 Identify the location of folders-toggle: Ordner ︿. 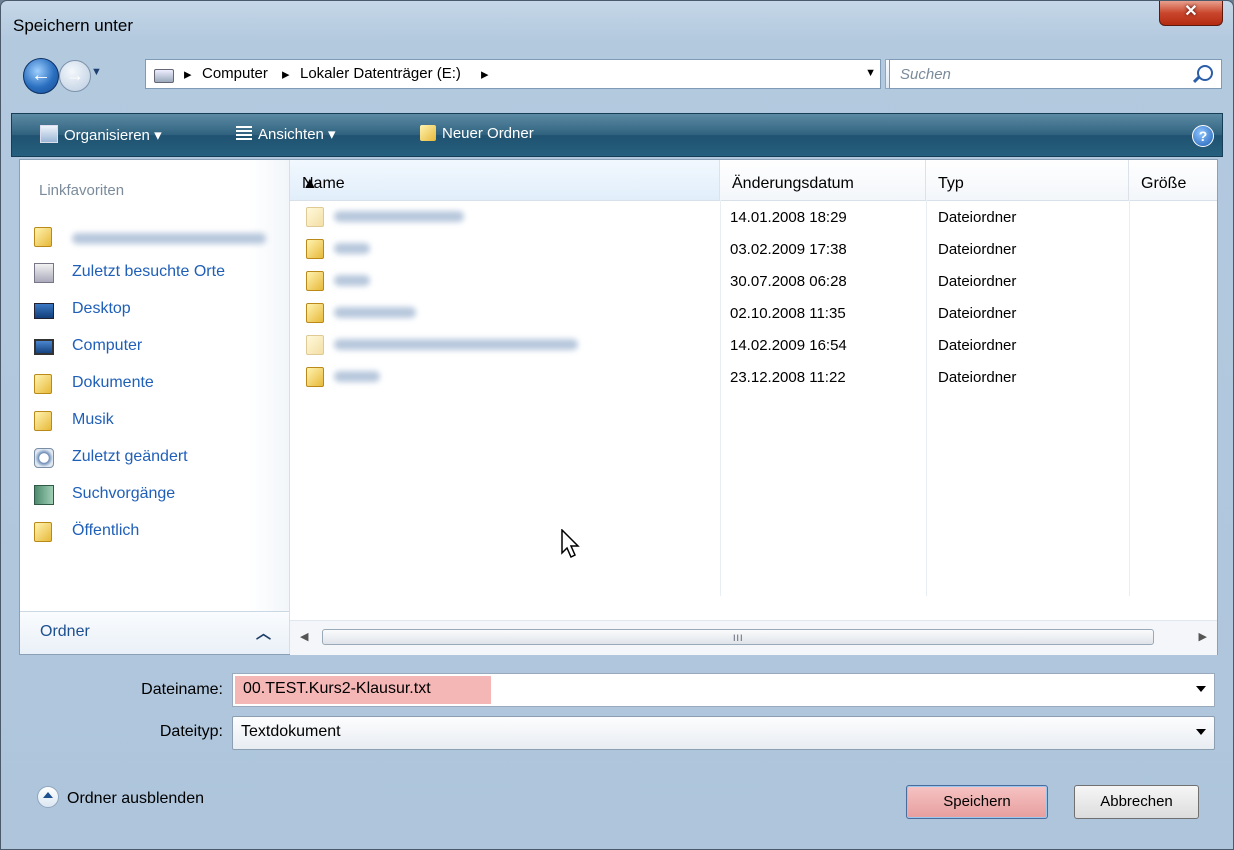
(154, 632).